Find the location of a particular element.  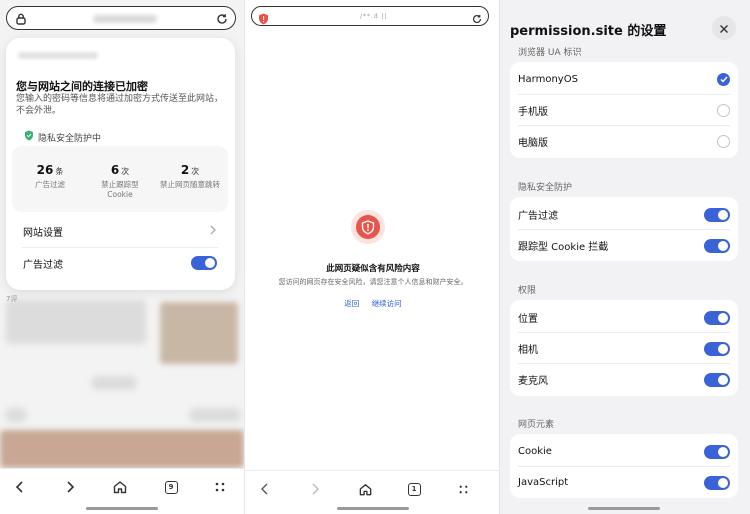

setting-label: 跟踪型 Cookie 拦截 is located at coordinates (563, 247).